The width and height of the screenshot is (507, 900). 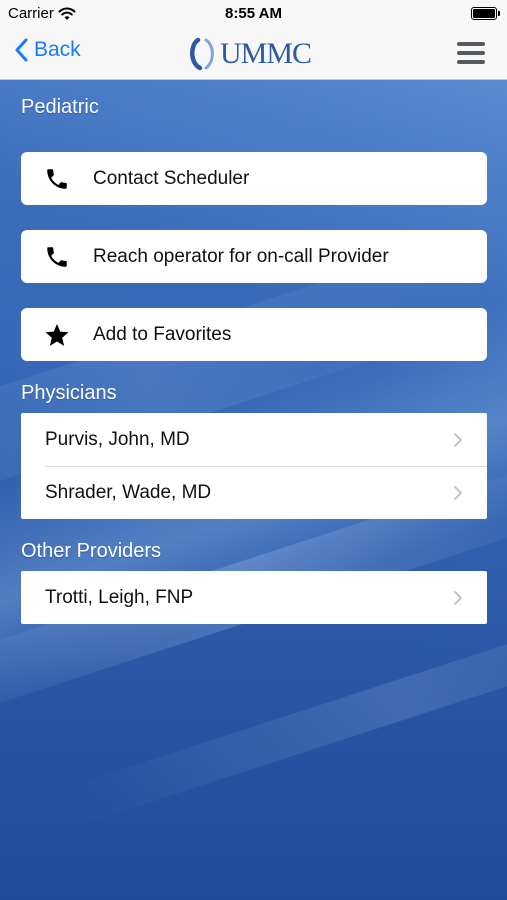 I want to click on action-label: Add to Favorites, so click(x=162, y=334).